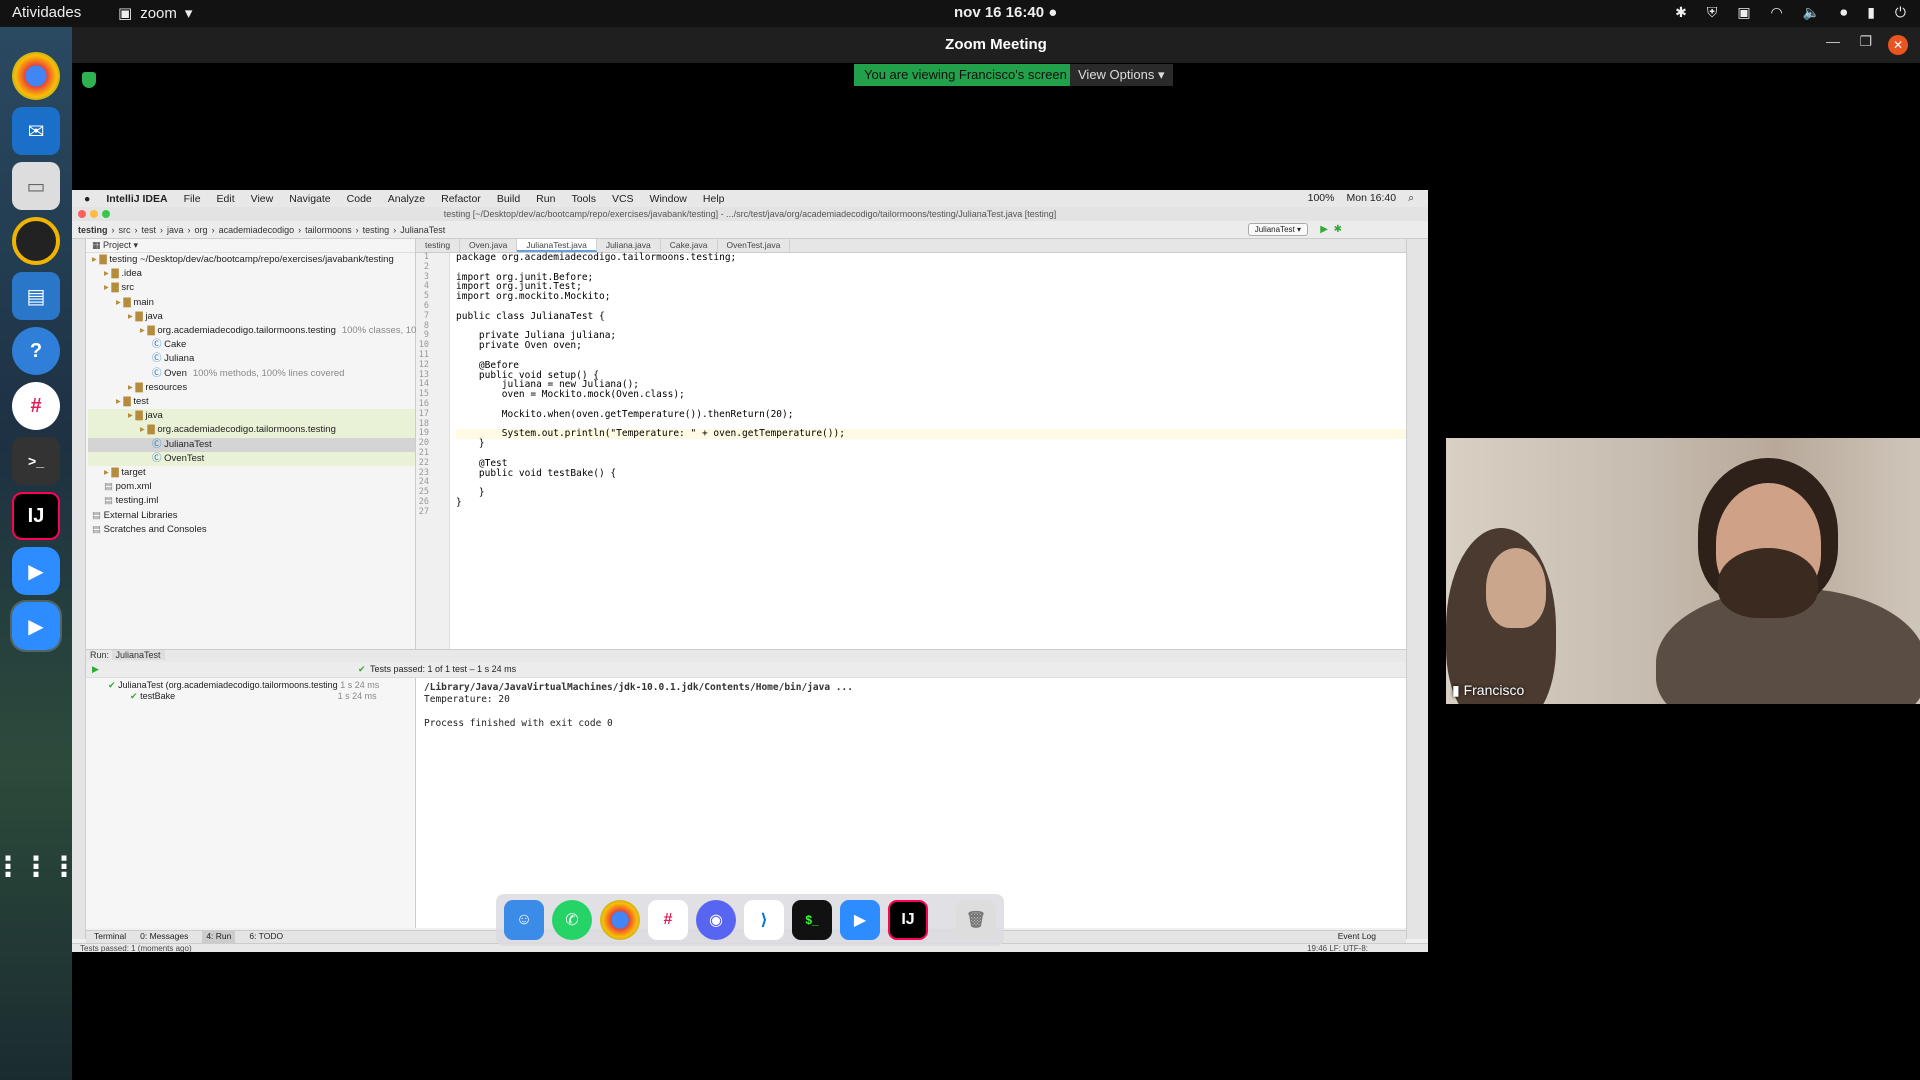 This screenshot has width=1920, height=1080. Describe the element at coordinates (192, 199) in the screenshot. I see `menu-file: File` at that location.